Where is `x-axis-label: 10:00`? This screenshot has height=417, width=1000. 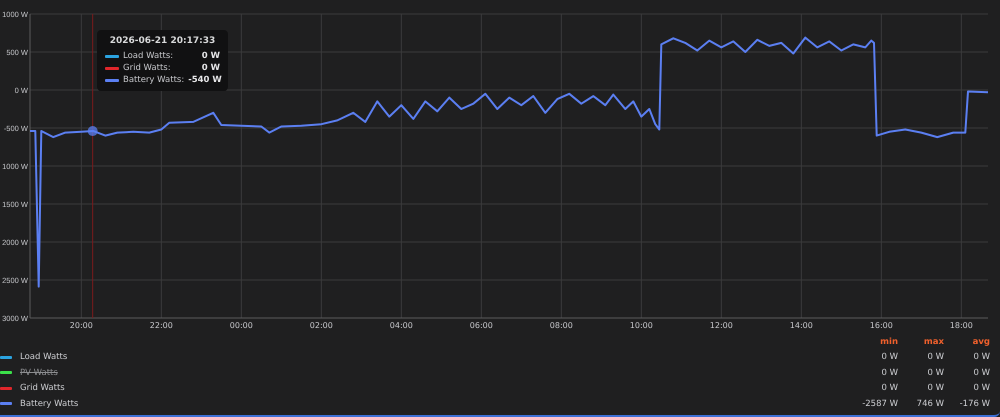 x-axis-label: 10:00 is located at coordinates (641, 325).